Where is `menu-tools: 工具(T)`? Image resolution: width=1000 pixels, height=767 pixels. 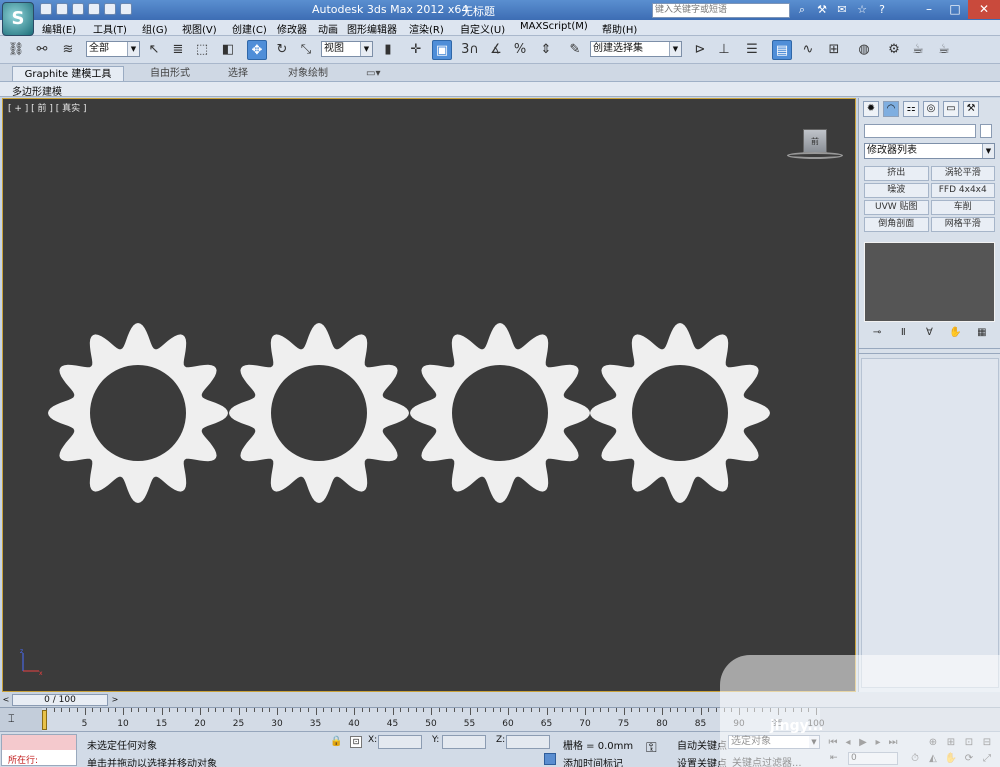
menu-tools: 工具(T) is located at coordinates (110, 28).